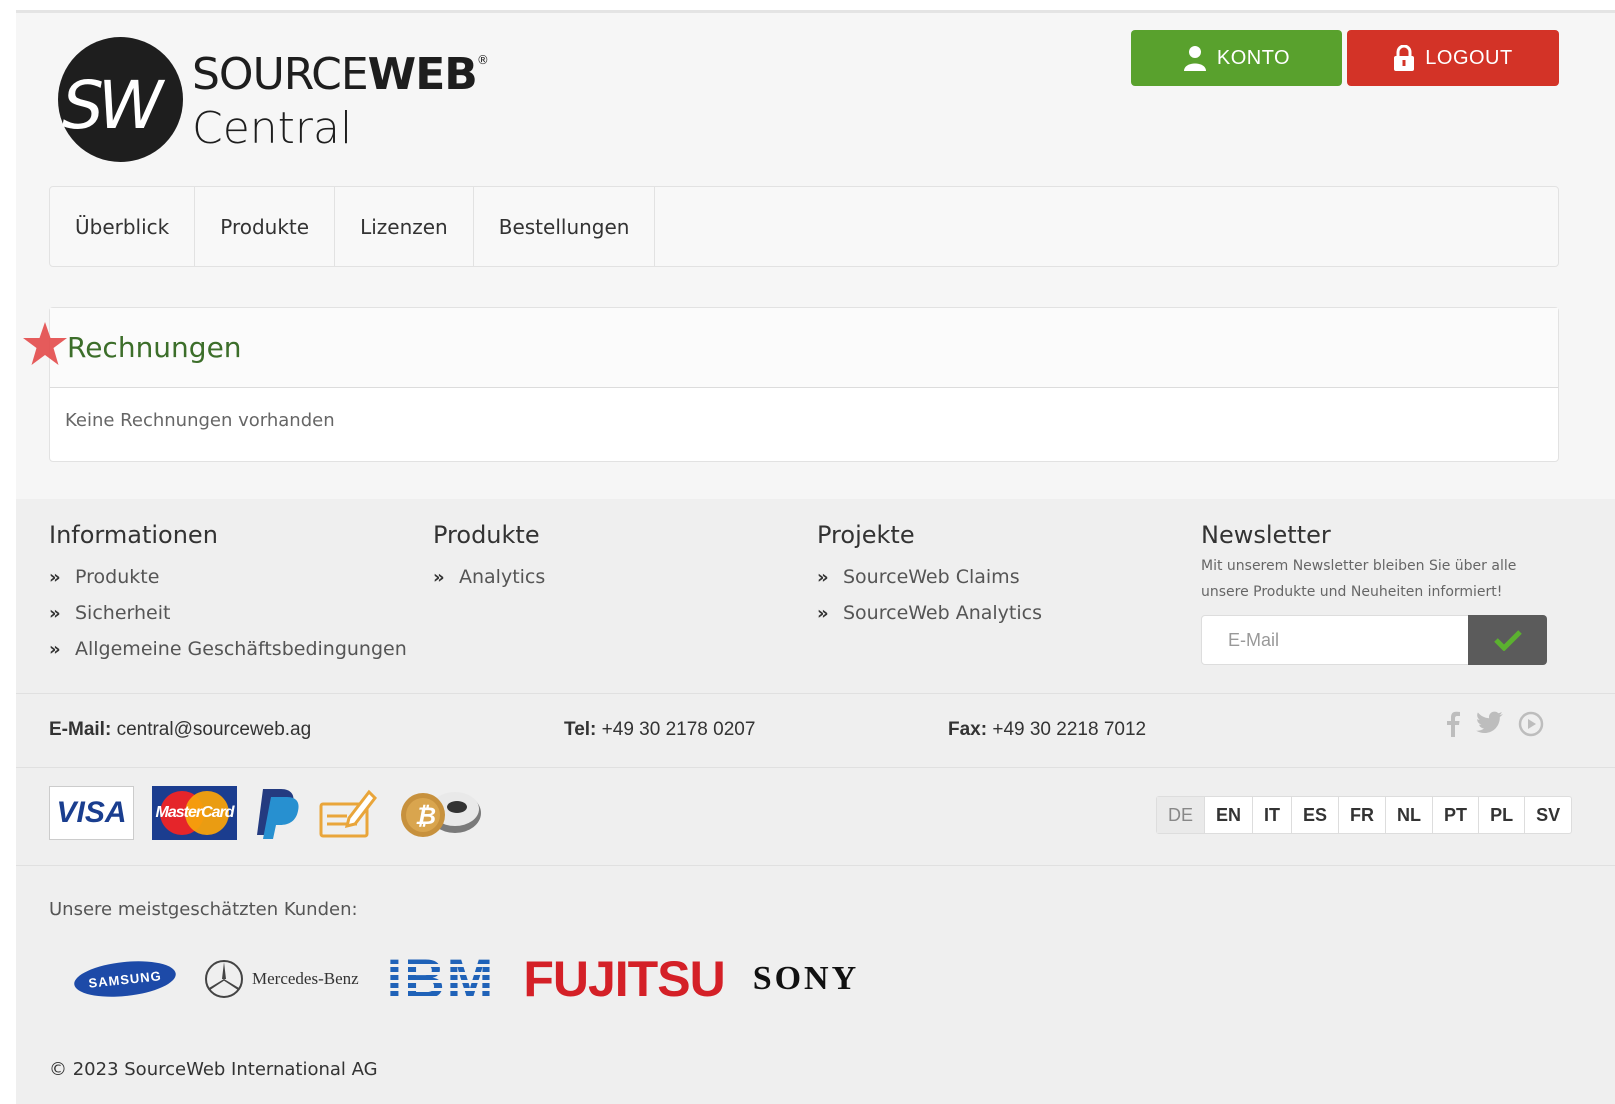 The height and width of the screenshot is (1104, 1615). Describe the element at coordinates (1335, 640) in the screenshot. I see `newsletter-email-input: E-Mail` at that location.